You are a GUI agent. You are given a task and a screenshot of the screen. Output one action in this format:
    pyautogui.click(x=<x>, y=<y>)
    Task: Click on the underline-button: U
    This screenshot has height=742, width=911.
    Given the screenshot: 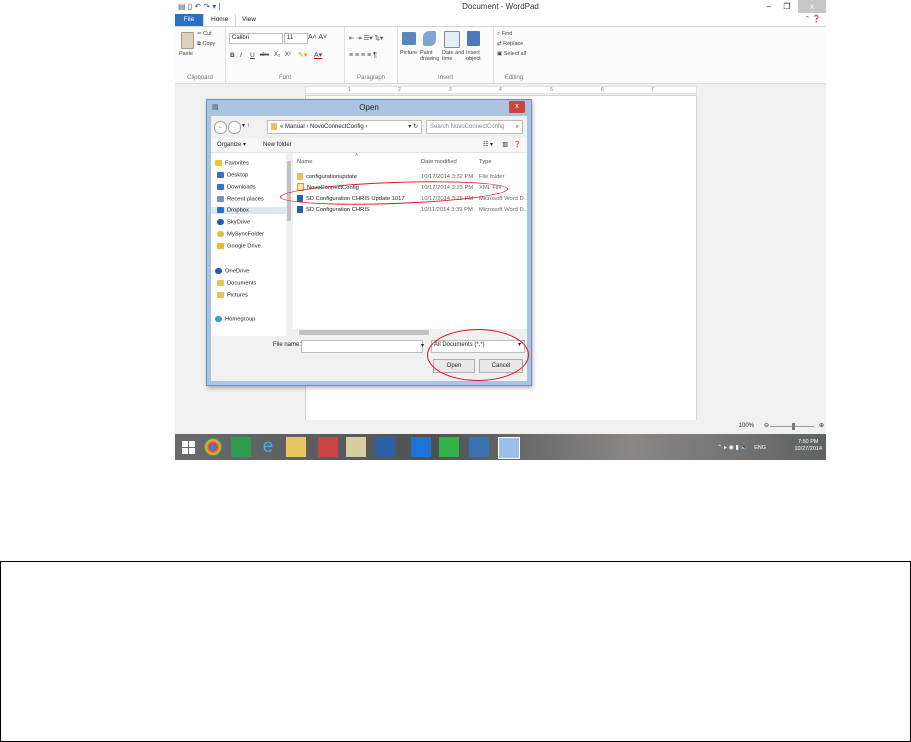 What is the action you would take?
    pyautogui.click(x=252, y=55)
    